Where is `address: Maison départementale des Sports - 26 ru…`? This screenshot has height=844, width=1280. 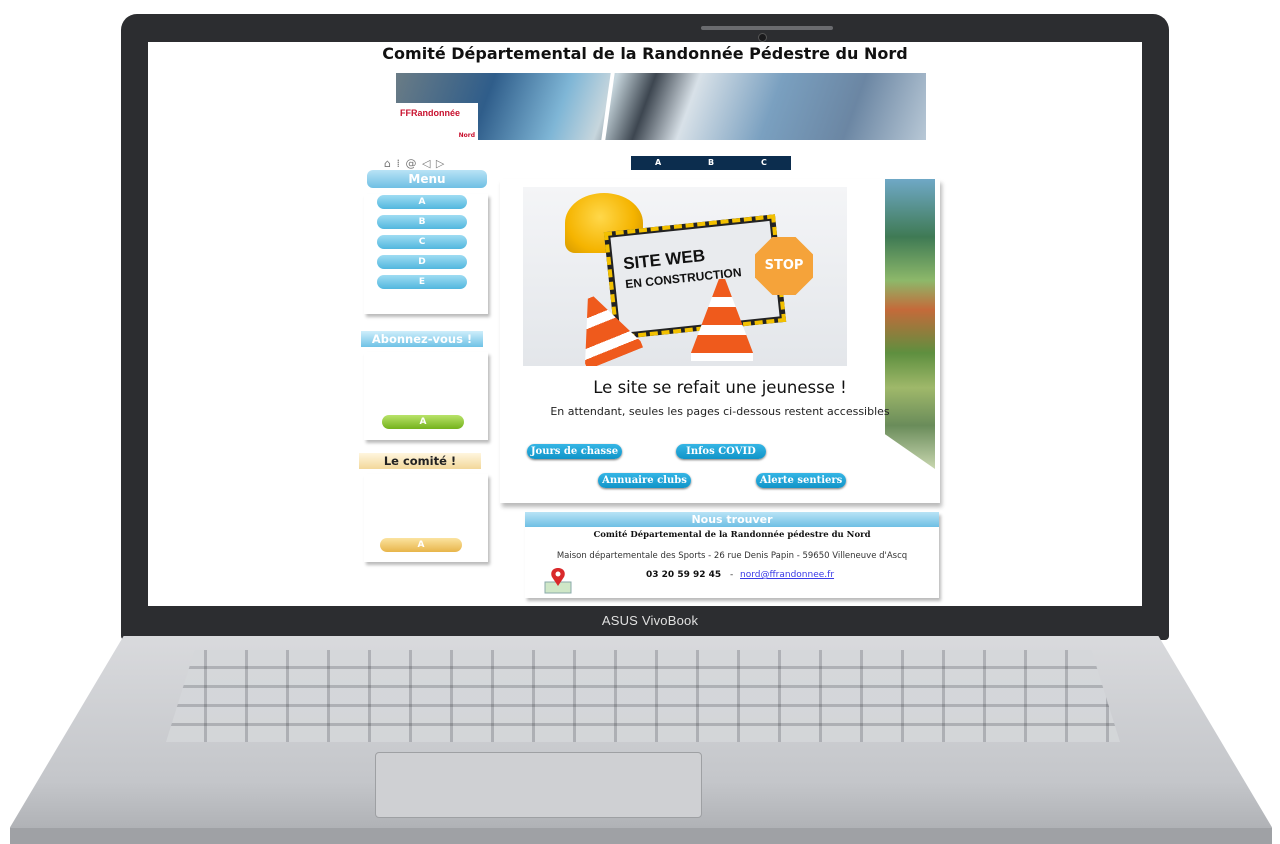 address: Maison départementale des Sports - 26 ru… is located at coordinates (732, 556).